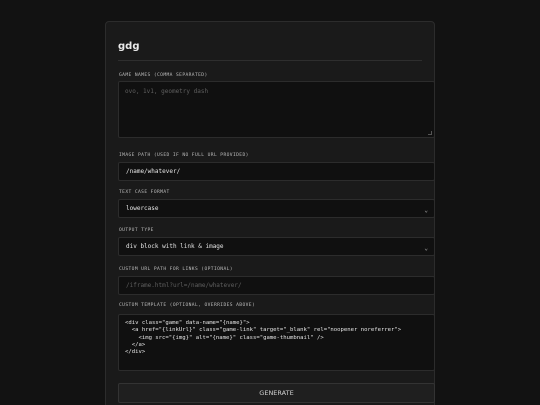 This screenshot has width=540, height=405. Describe the element at coordinates (136, 230) in the screenshot. I see `output-type-label: OUTPUT TYPE` at that location.